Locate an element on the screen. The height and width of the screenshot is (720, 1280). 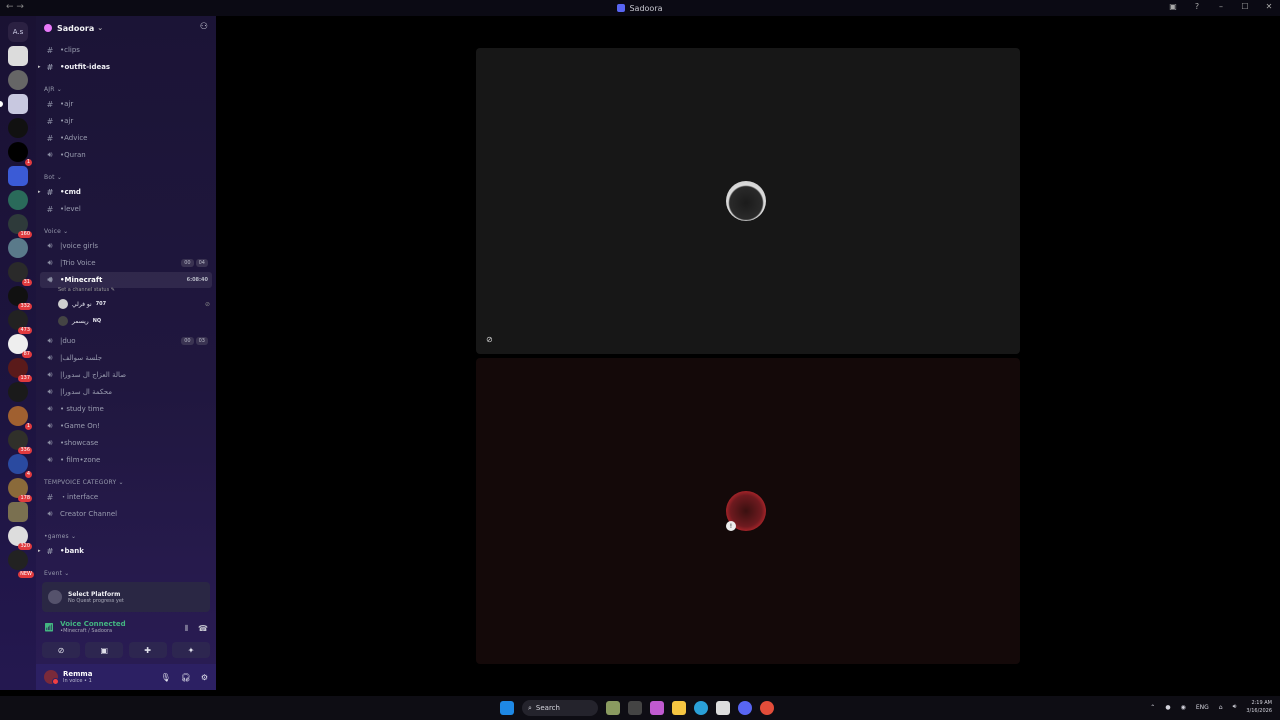
server-icon: 160 is located at coordinates (20, 226).